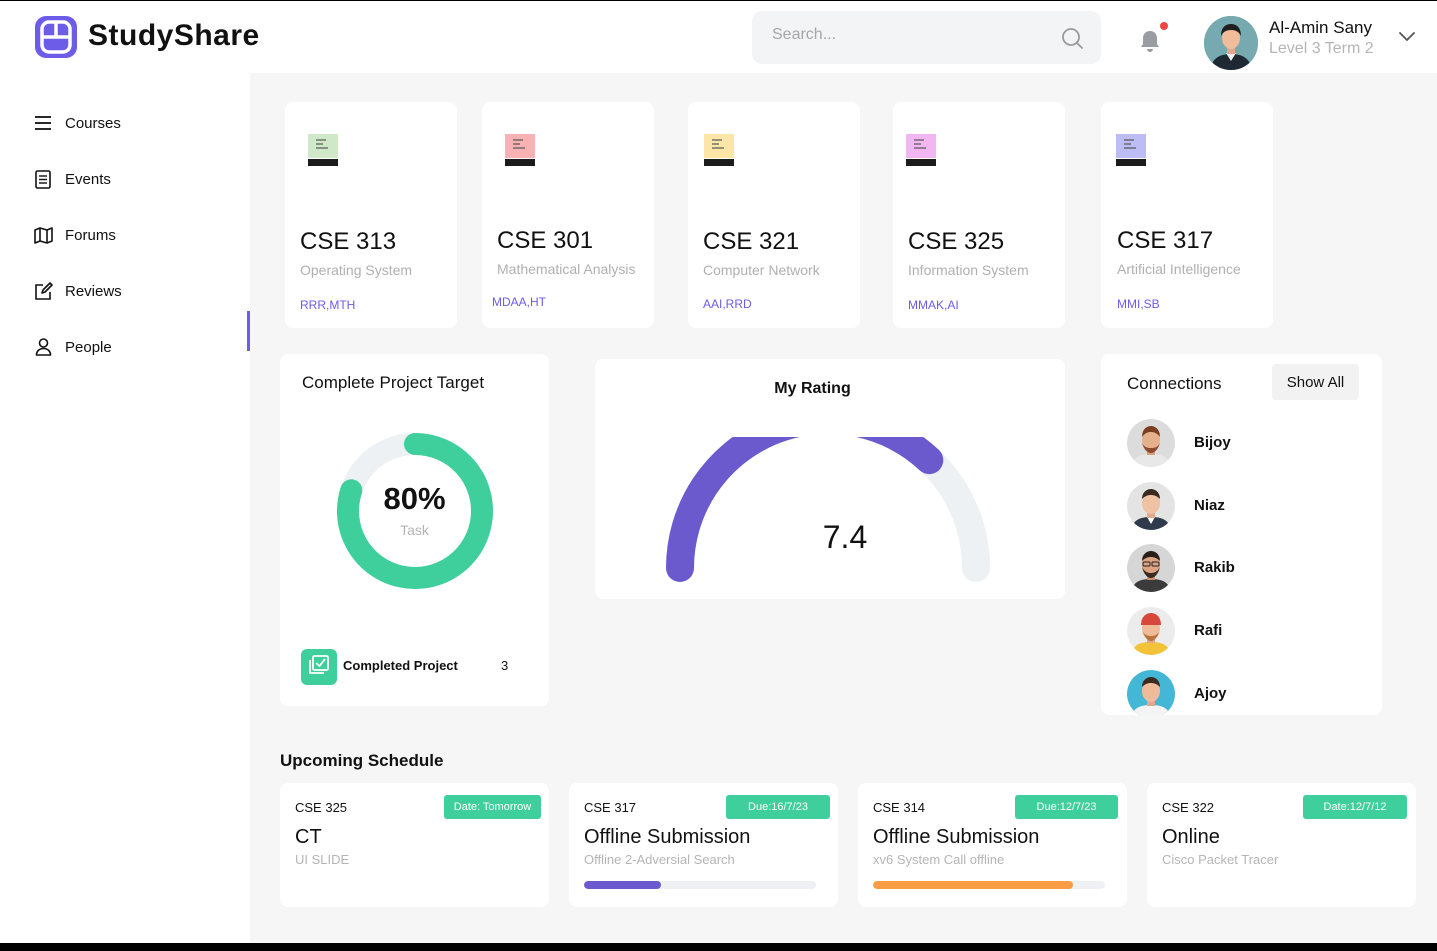 This screenshot has height=951, width=1437. Describe the element at coordinates (1066, 807) in the screenshot. I see `schedule-date-badge: Due:12/7/23` at that location.